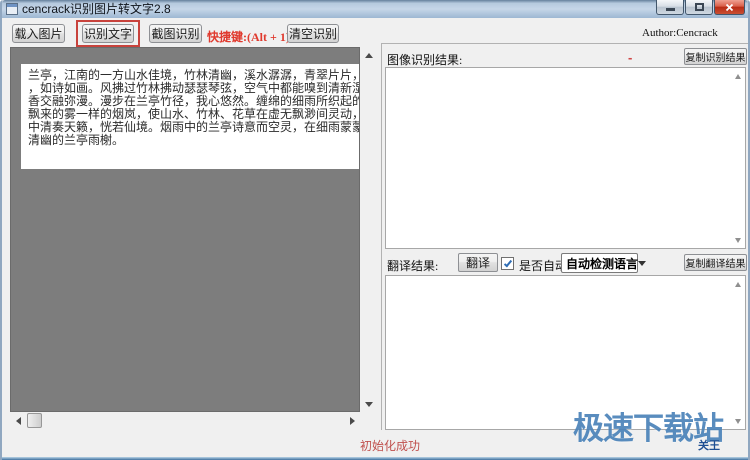  I want to click on result-dash: -, so click(630, 57).